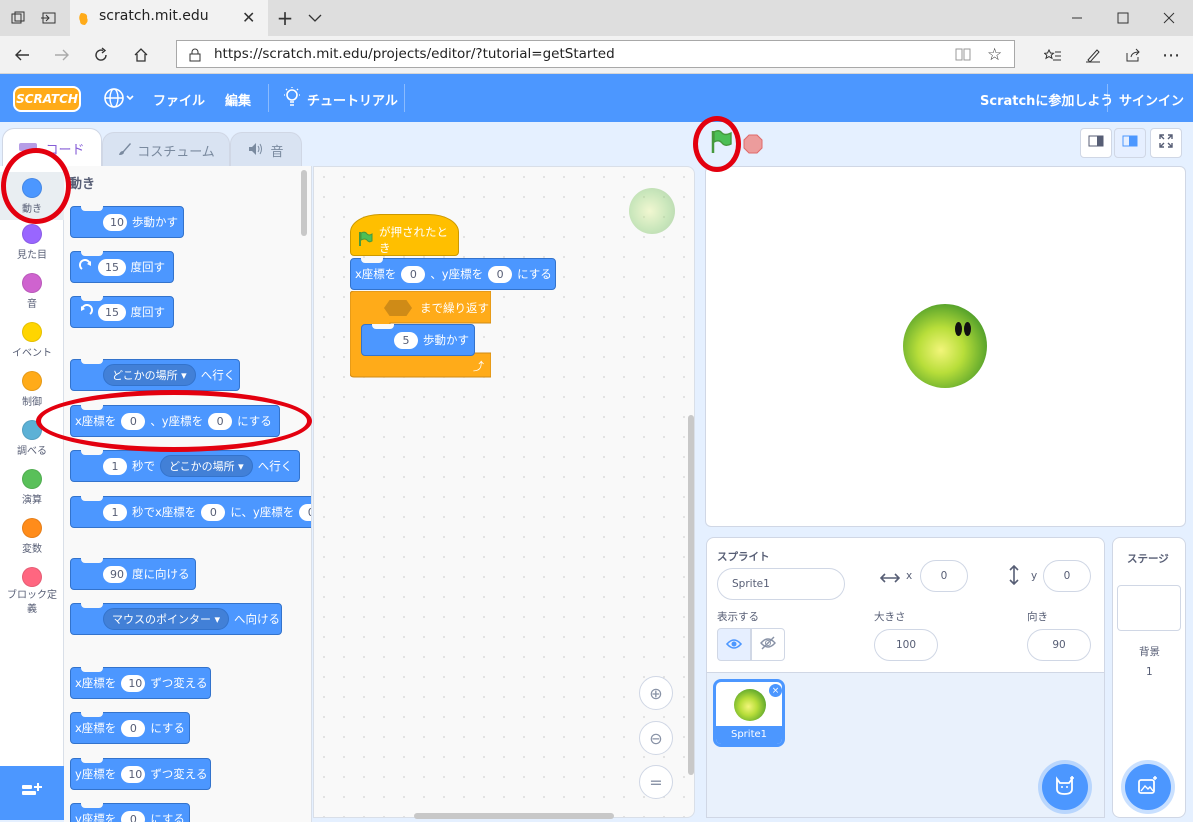  Describe the element at coordinates (994, 55) in the screenshot. I see `favorite-star-icon: ☆` at that location.